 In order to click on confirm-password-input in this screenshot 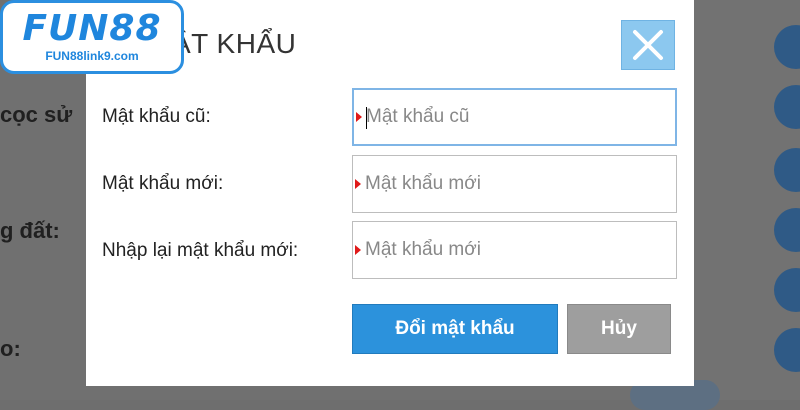, I will do `click(515, 250)`.